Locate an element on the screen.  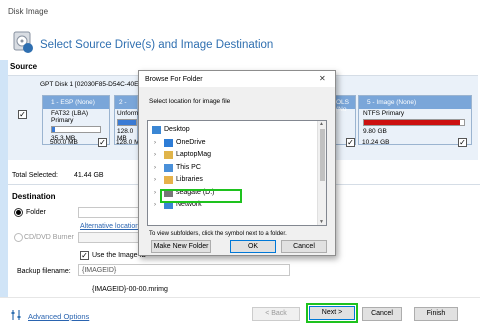
backup-filename-input: {IMAGEID} is located at coordinates (184, 270).